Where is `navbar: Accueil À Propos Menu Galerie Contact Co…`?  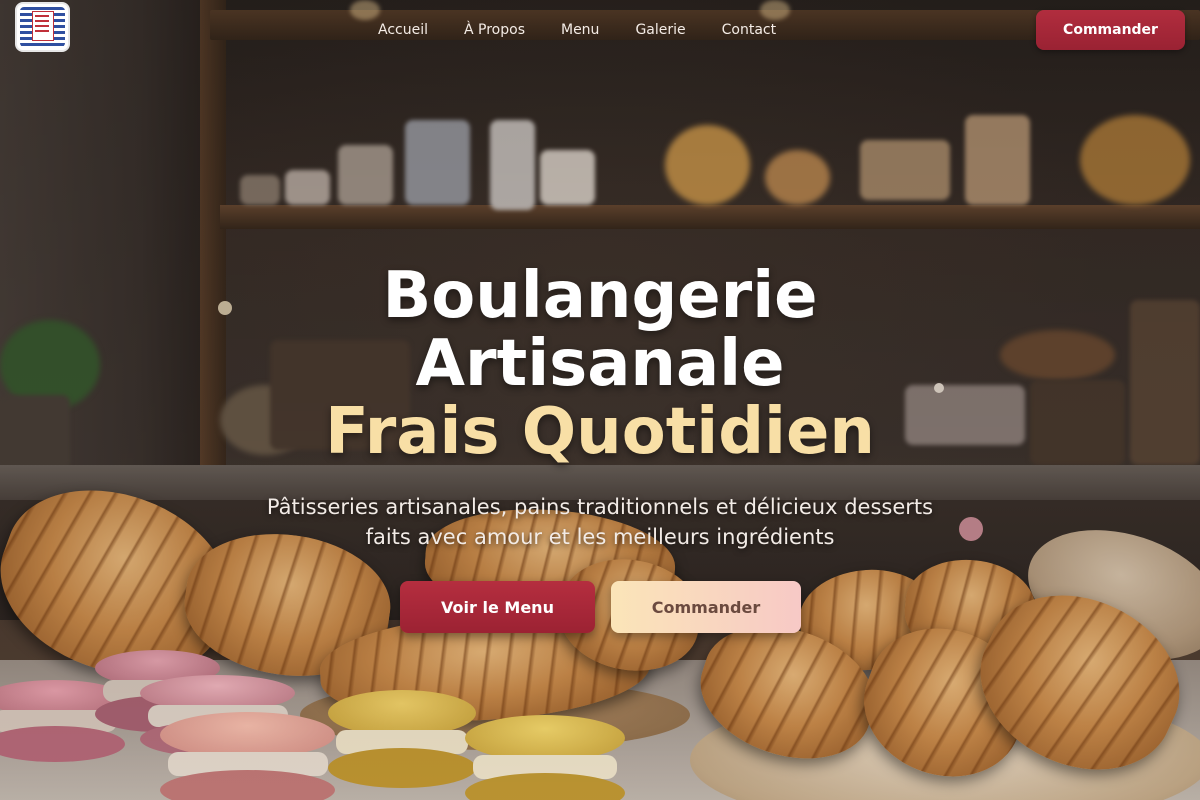
navbar: Accueil À Propos Menu Galerie Contact Co… is located at coordinates (600, 30).